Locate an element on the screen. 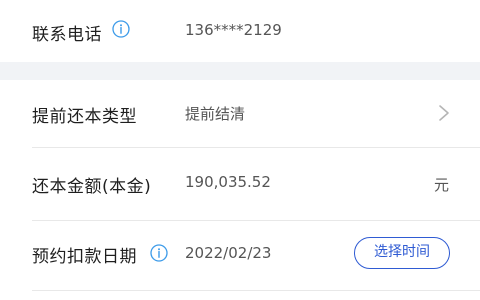 The height and width of the screenshot is (300, 480). select-time-button: 选择时间 is located at coordinates (402, 253).